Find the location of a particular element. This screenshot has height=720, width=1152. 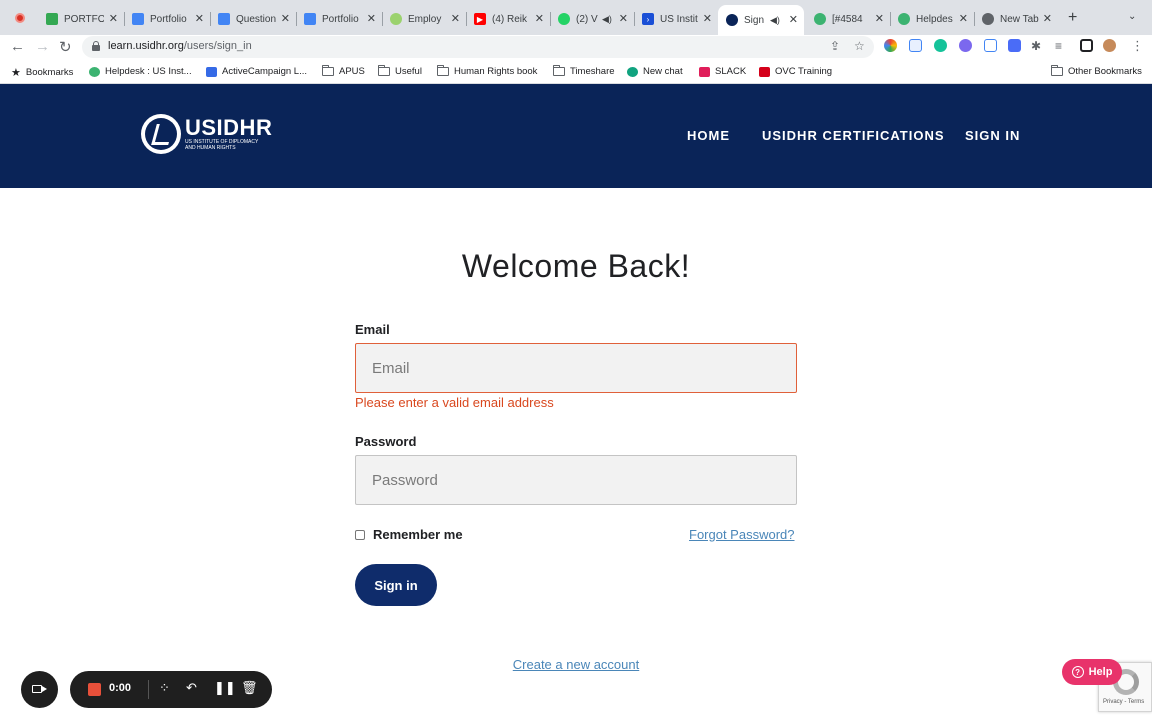

bookmark-folder: Useful is located at coordinates (400, 71).